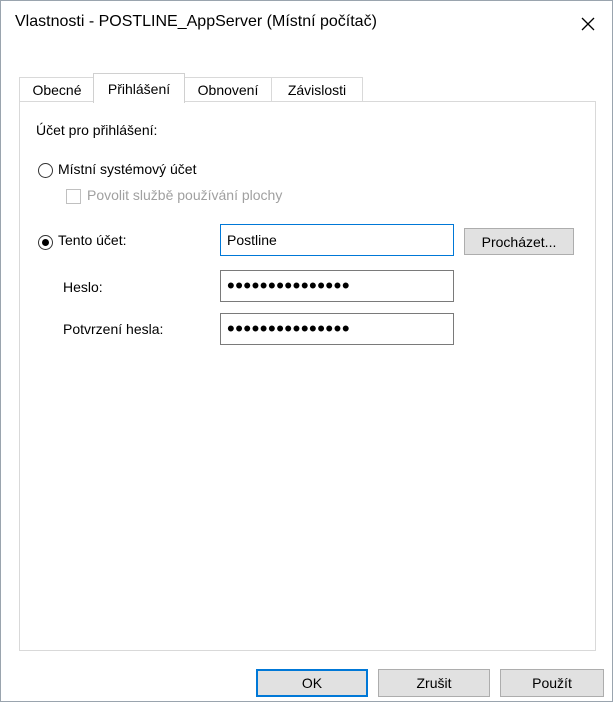  Describe the element at coordinates (228, 89) in the screenshot. I see `tab-recovery: Obnovení` at that location.